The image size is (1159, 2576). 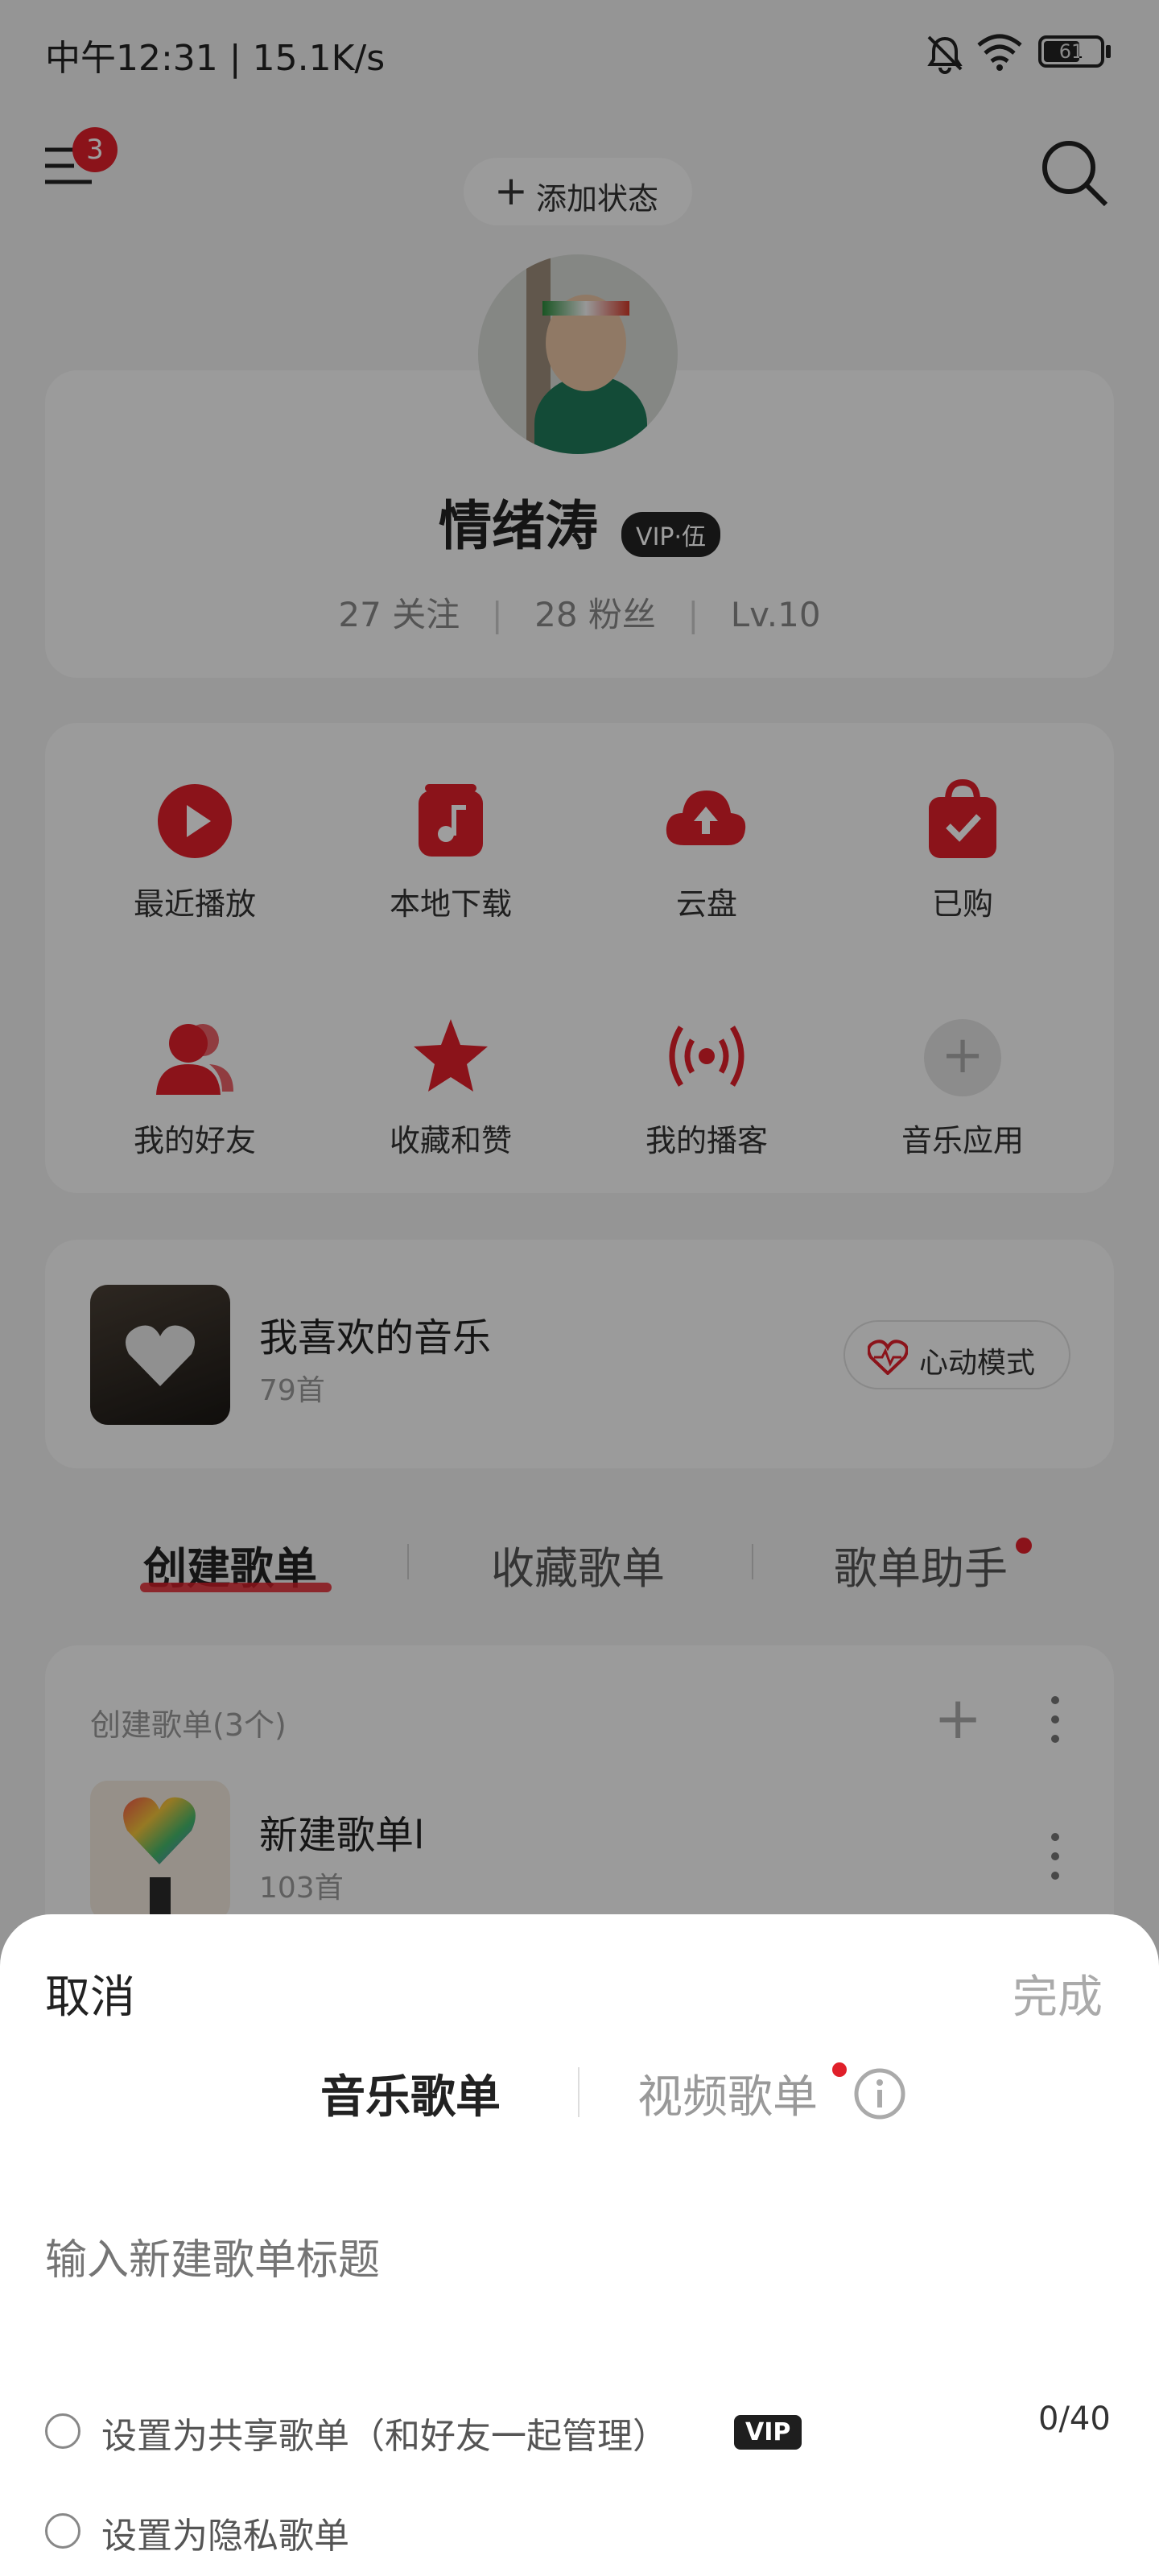 What do you see at coordinates (840, 2069) in the screenshot?
I see `video-tab-dot-badge` at bounding box center [840, 2069].